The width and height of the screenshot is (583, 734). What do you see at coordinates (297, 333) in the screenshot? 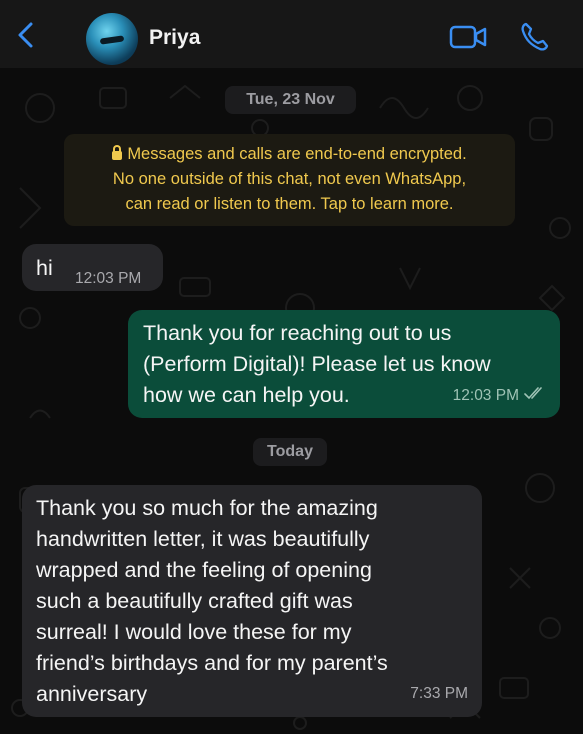
I see `message-line: Thank you for reaching out to us` at bounding box center [297, 333].